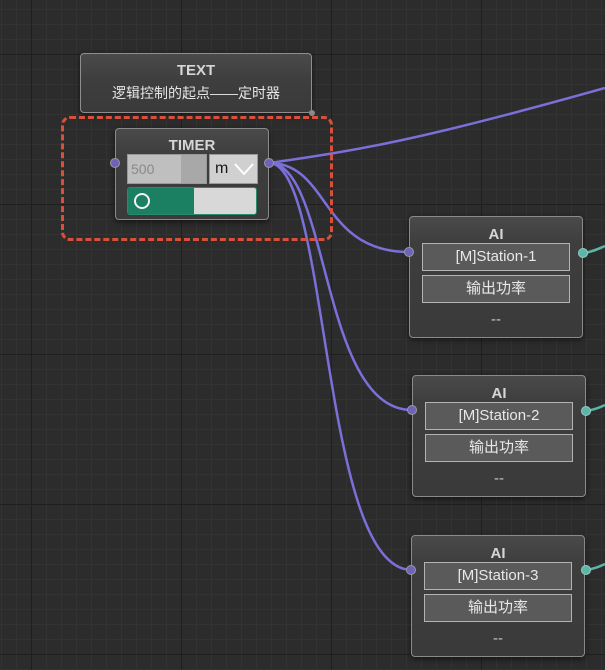 The width and height of the screenshot is (605, 670). Describe the element at coordinates (409, 252) in the screenshot. I see `ai-1-input-port` at that location.